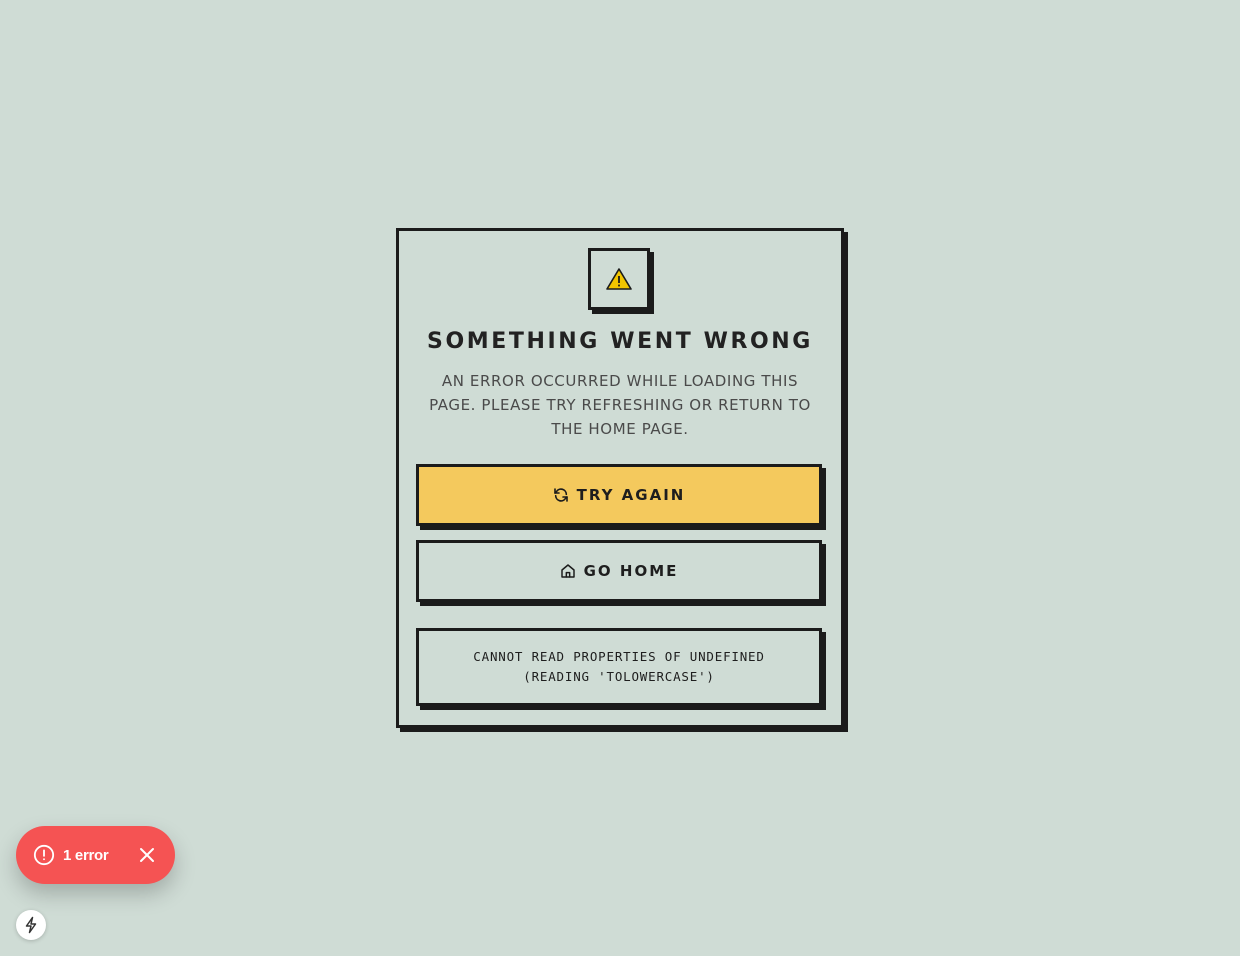 The width and height of the screenshot is (1240, 956). Describe the element at coordinates (147, 855) in the screenshot. I see `close-icon` at that location.